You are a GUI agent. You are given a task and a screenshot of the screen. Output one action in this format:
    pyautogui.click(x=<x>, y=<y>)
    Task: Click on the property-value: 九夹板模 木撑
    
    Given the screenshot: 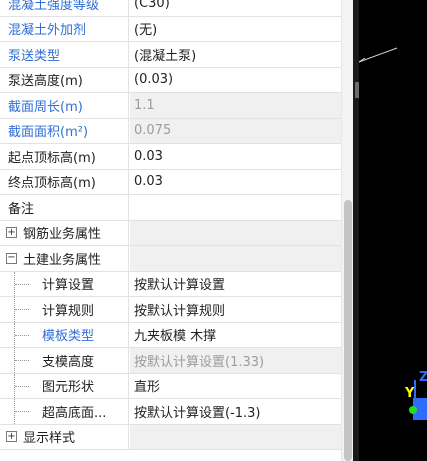 What is the action you would take?
    pyautogui.click(x=175, y=337)
    